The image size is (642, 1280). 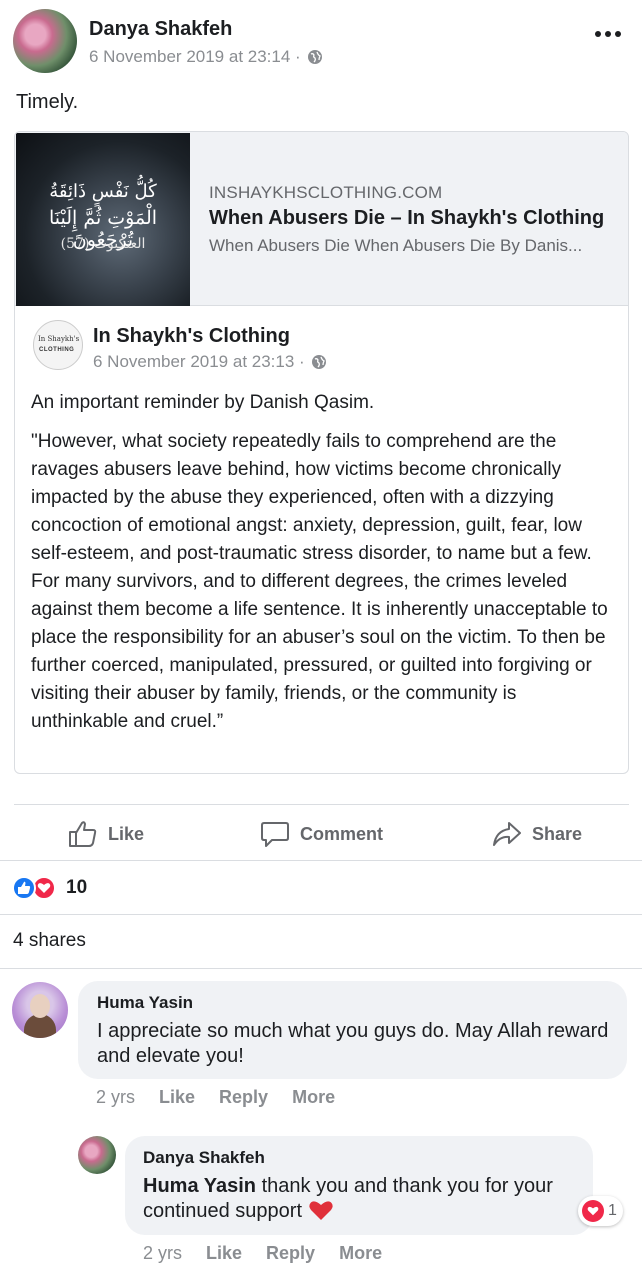 I want to click on love-reaction-icon, so click(x=593, y=1211).